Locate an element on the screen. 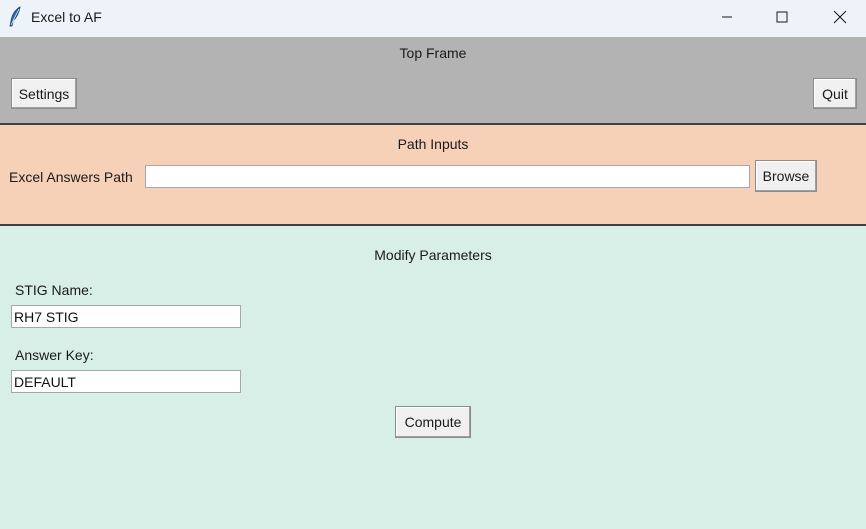 The width and height of the screenshot is (866, 529). top-frame-title: Top Frame is located at coordinates (433, 53).